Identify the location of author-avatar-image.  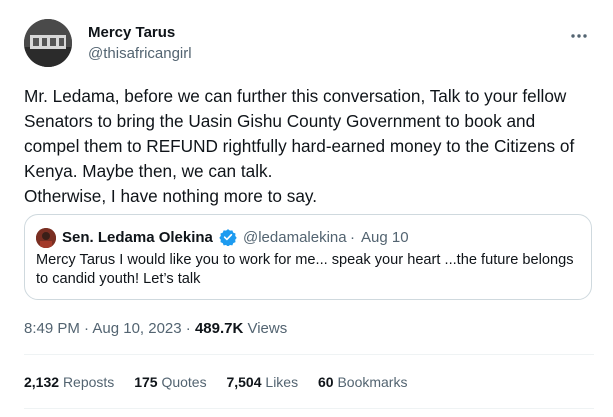
(48, 43).